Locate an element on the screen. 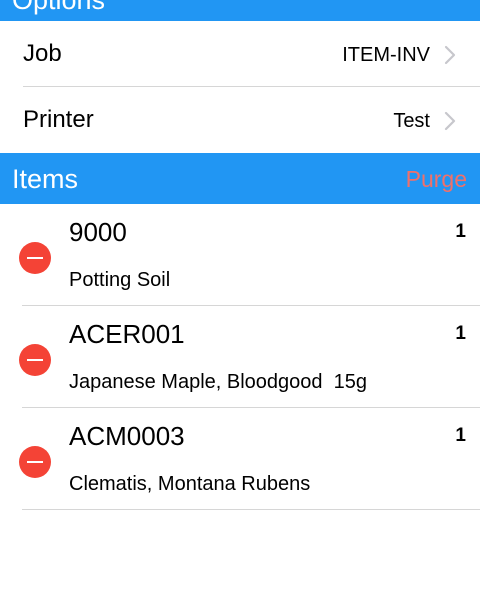 The height and width of the screenshot is (600, 480). printer-option-row: Printer Test is located at coordinates (240, 120).